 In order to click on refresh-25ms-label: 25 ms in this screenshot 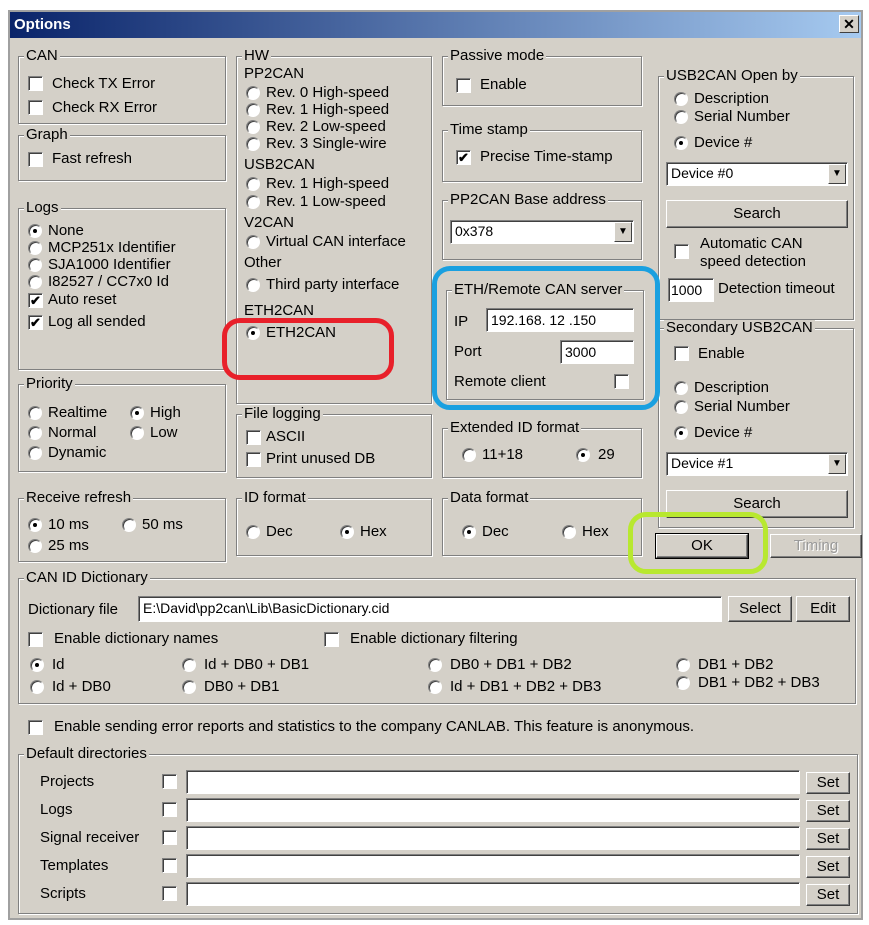, I will do `click(68, 545)`.